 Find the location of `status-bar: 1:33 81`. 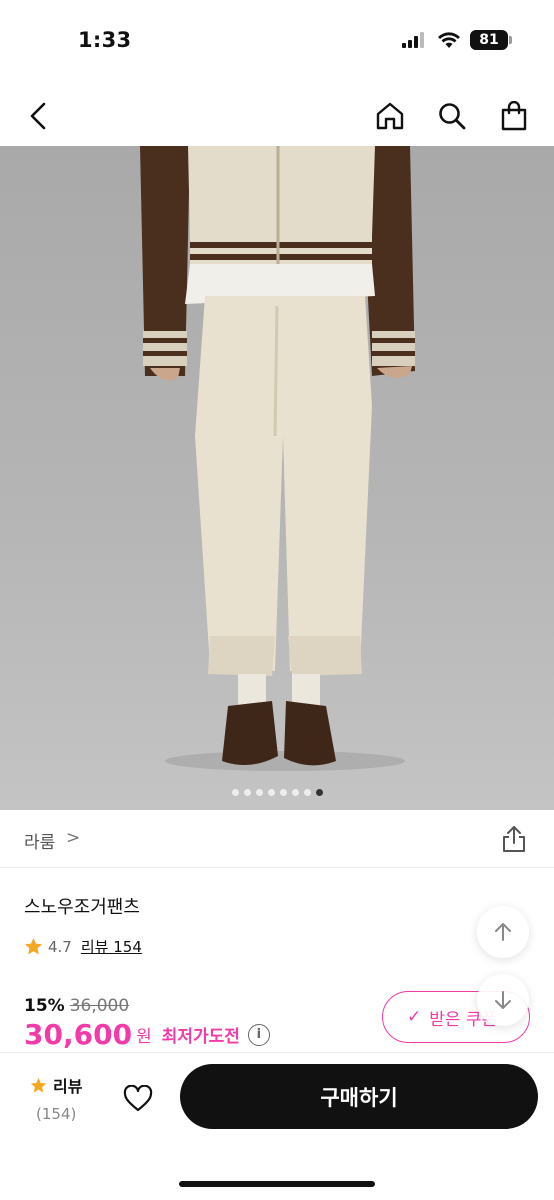

status-bar: 1:33 81 is located at coordinates (277, 42).